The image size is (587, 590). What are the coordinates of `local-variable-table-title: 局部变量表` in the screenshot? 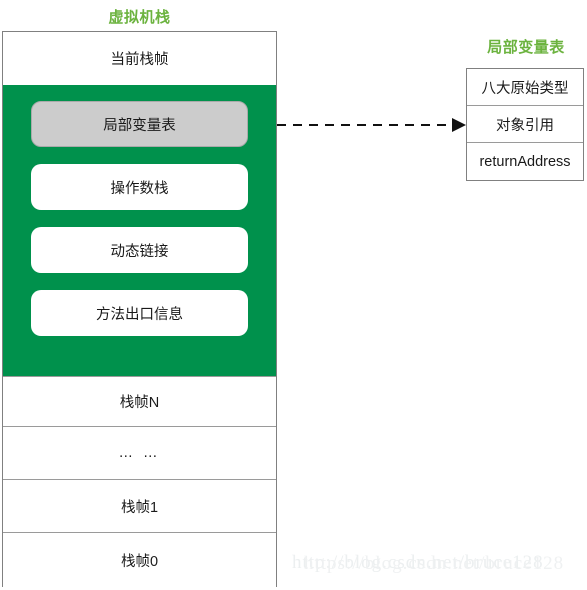 It's located at (526, 47).